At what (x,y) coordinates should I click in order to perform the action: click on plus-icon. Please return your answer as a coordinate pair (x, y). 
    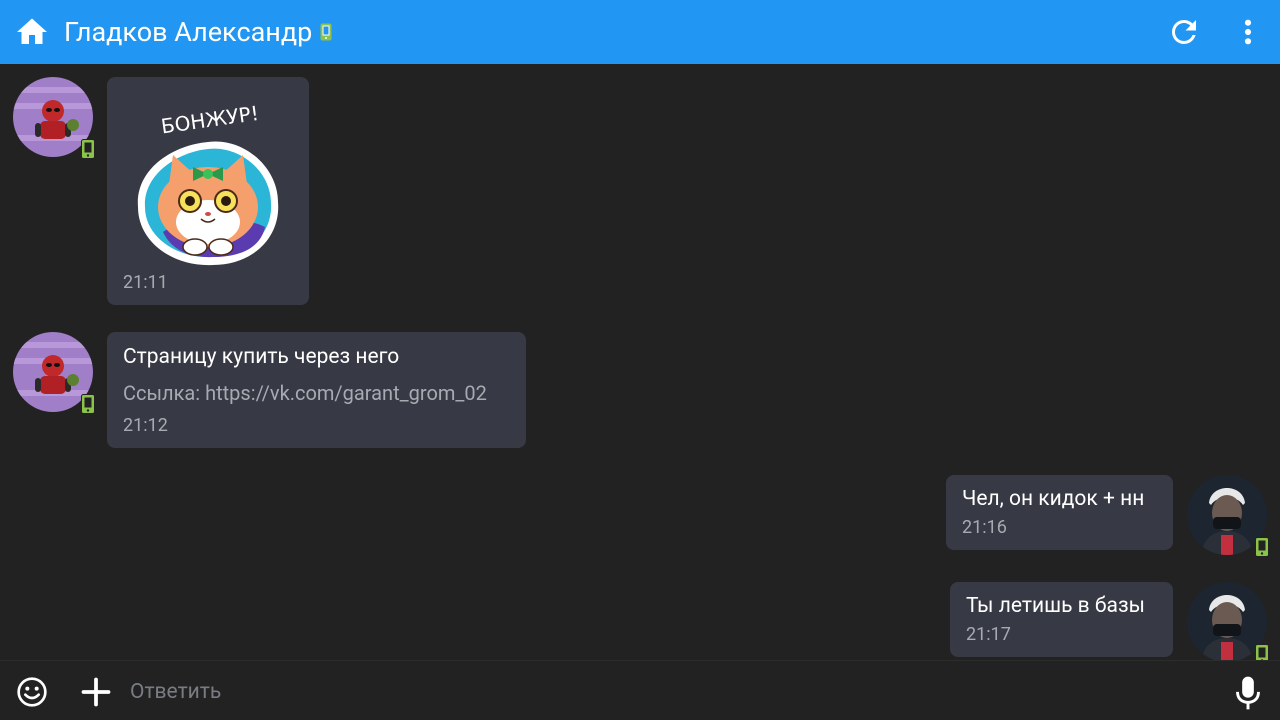
    Looking at the image, I should click on (96, 692).